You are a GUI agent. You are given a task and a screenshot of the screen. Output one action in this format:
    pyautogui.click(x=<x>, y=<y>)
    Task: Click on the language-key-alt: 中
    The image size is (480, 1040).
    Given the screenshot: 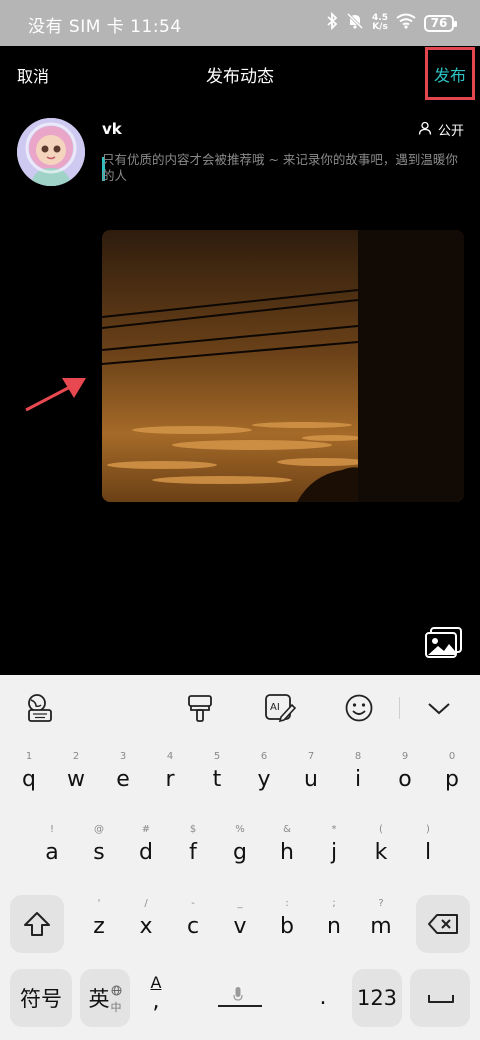 What is the action you would take?
    pyautogui.click(x=116, y=1007)
    